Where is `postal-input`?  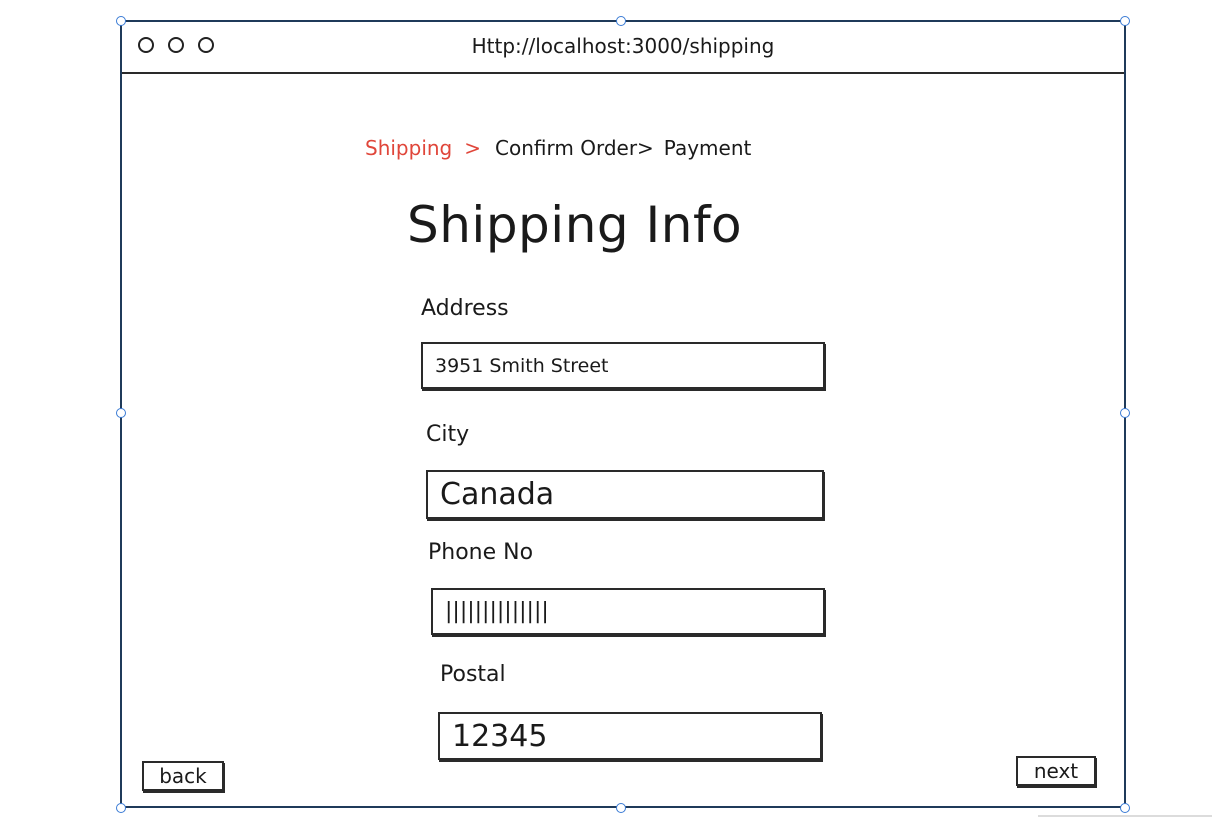
postal-input is located at coordinates (630, 736).